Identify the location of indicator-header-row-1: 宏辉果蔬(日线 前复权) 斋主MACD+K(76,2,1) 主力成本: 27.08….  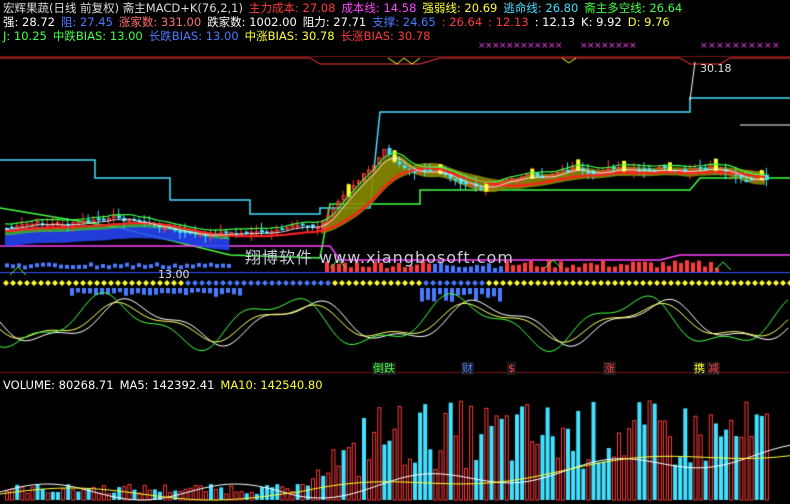
(345, 8).